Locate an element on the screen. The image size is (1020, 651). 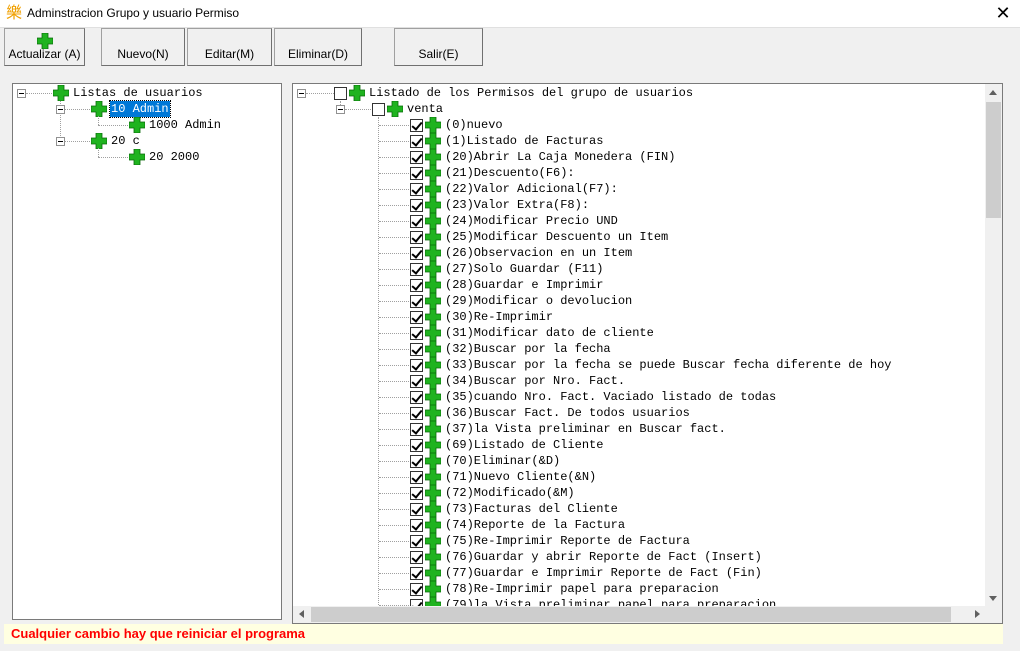
refresh-button: Actualizar (A) is located at coordinates (44, 47).